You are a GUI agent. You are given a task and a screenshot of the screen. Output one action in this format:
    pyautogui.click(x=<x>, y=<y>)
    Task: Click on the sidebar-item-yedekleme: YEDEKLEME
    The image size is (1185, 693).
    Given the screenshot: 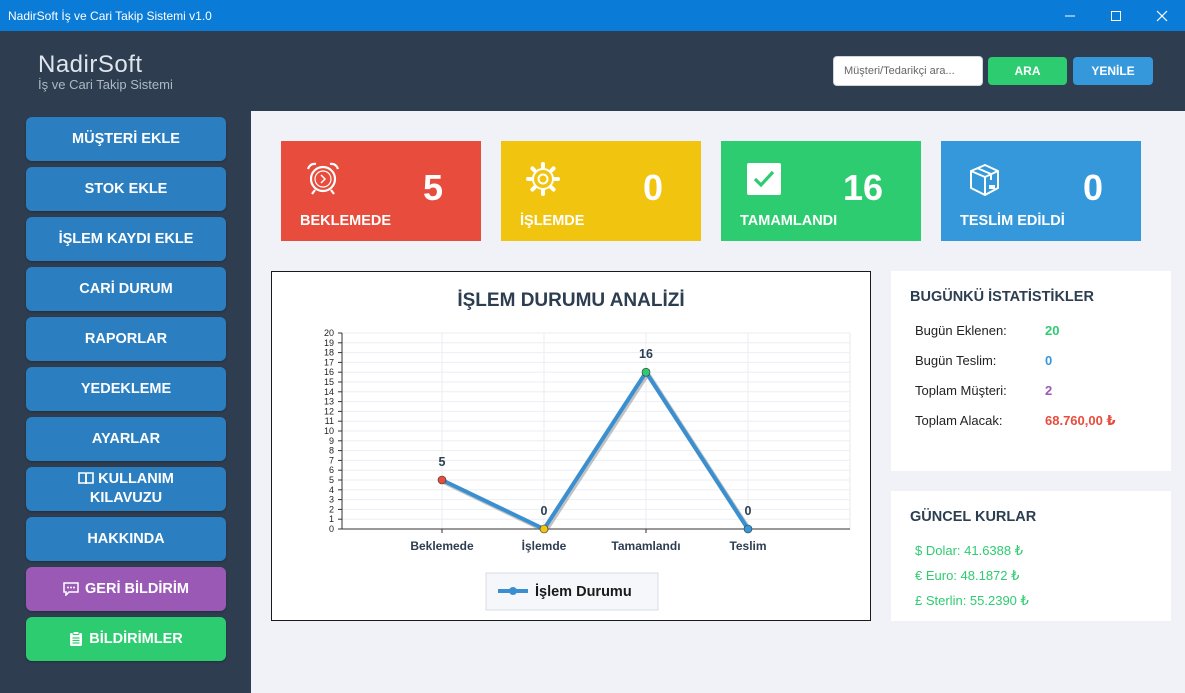 What is the action you would take?
    pyautogui.click(x=126, y=389)
    